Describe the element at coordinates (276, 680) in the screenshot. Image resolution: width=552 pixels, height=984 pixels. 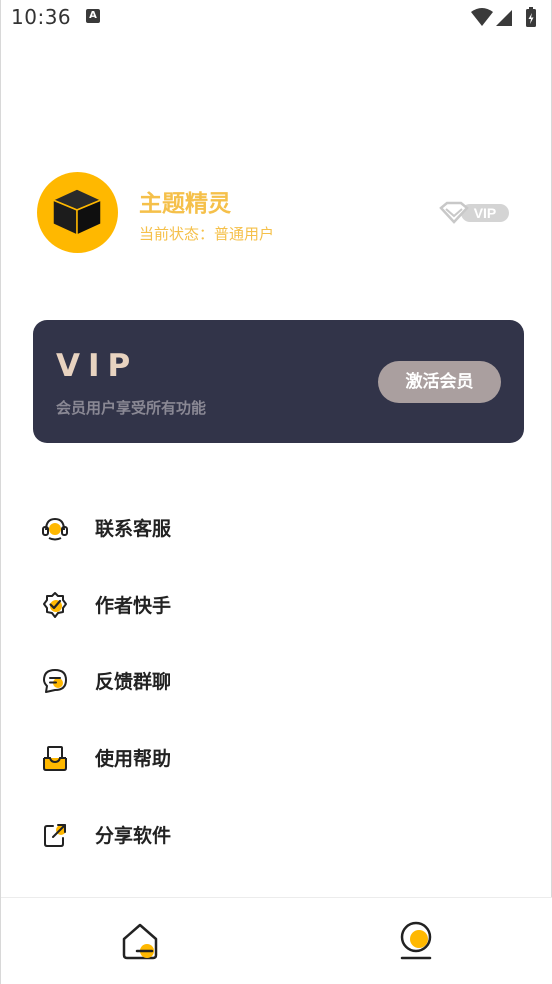
I see `menu-item-feedback-group: 反馈群聊` at that location.